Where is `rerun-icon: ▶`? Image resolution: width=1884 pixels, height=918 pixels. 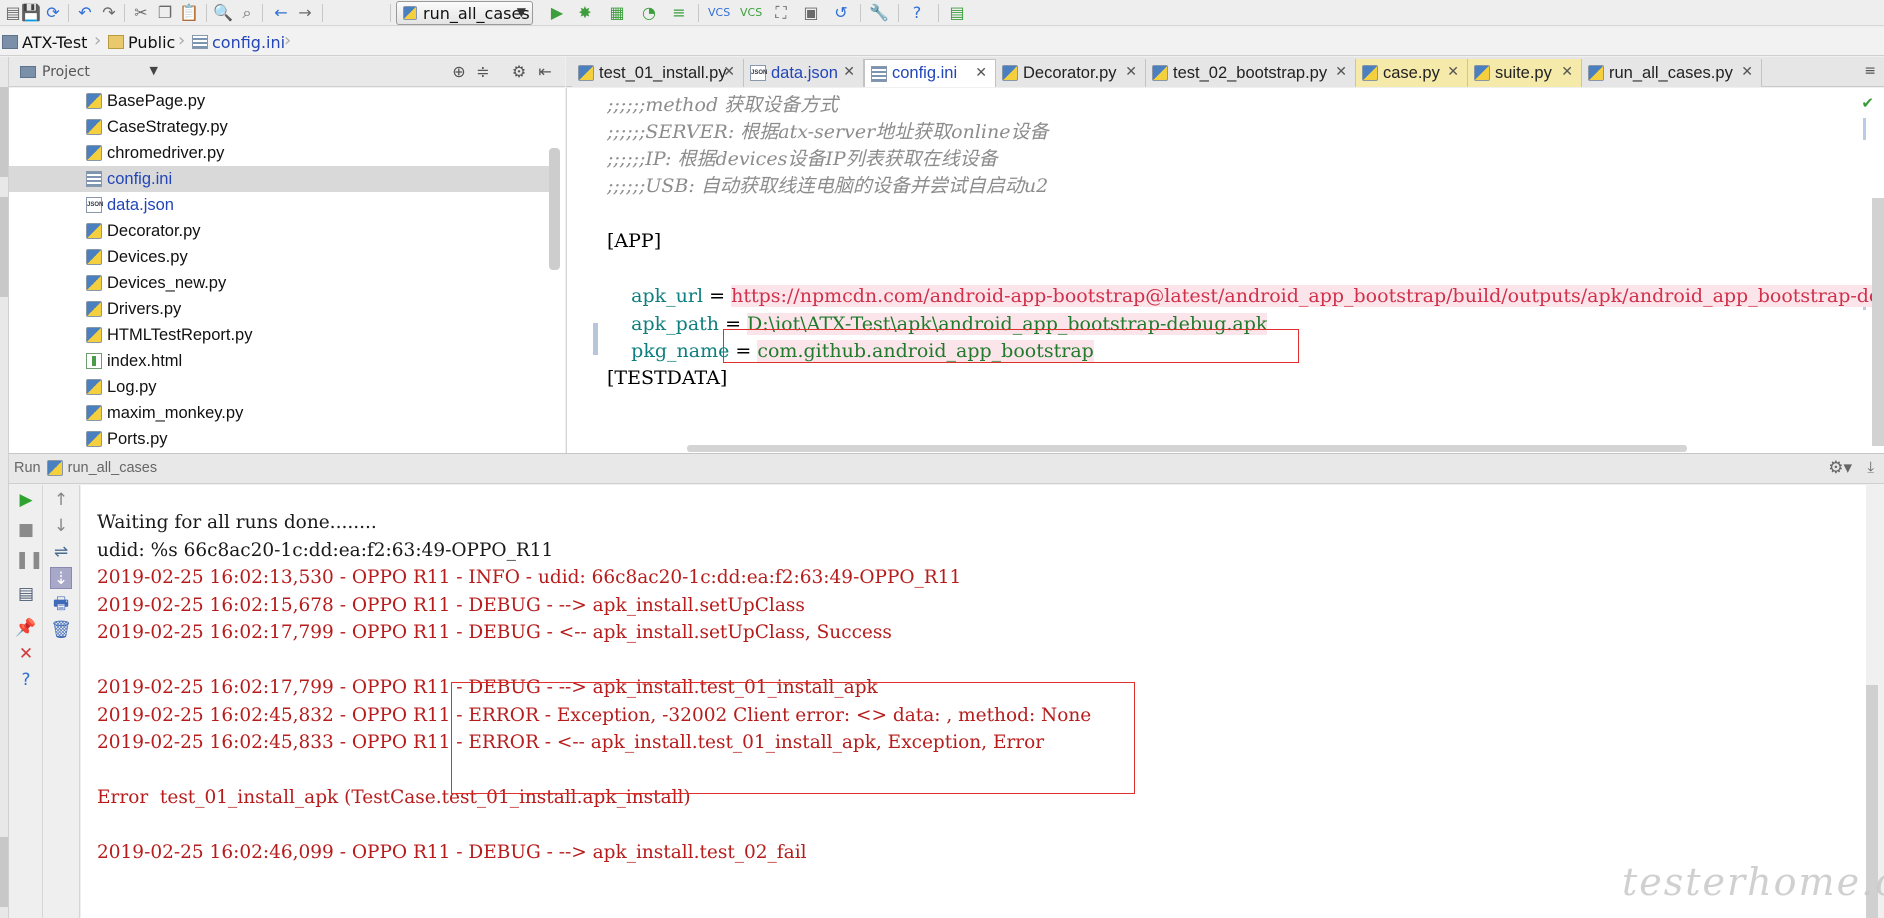 rerun-icon: ▶ is located at coordinates (26, 500).